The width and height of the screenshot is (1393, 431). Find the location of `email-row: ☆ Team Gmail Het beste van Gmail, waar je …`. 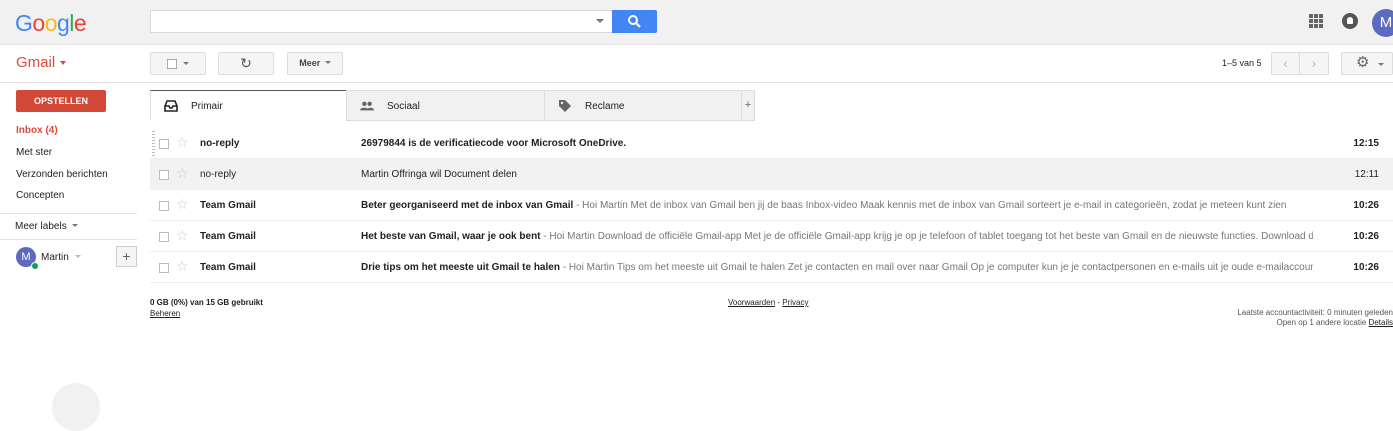

email-row: ☆ Team Gmail Het beste van Gmail, waar je … is located at coordinates (771, 236).